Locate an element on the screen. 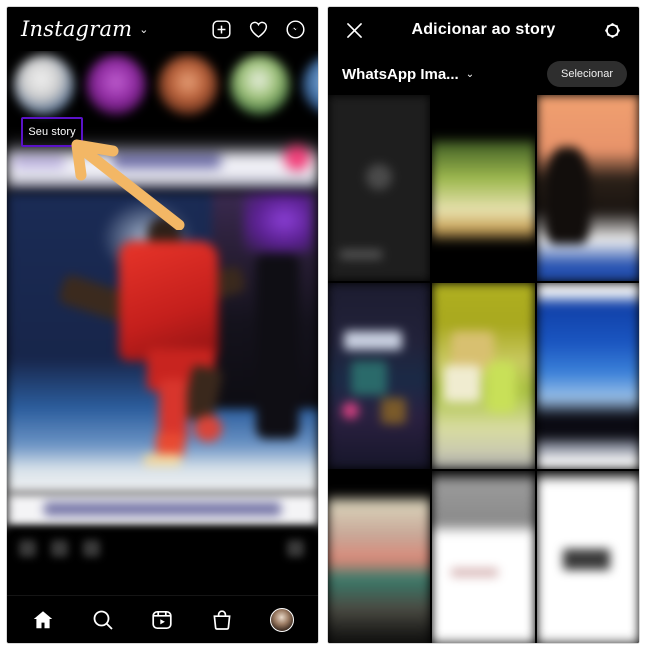  new-post-icon is located at coordinates (221, 29).